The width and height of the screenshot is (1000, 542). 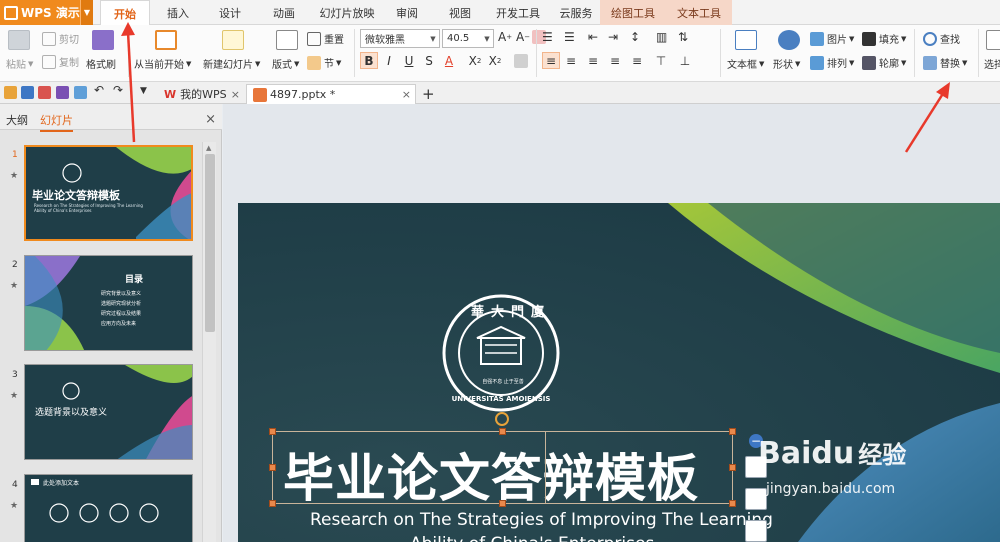 I want to click on baidu-jingyan-watermark: Baidu 经验 jingyan.baidu.com, so click(x=832, y=466).